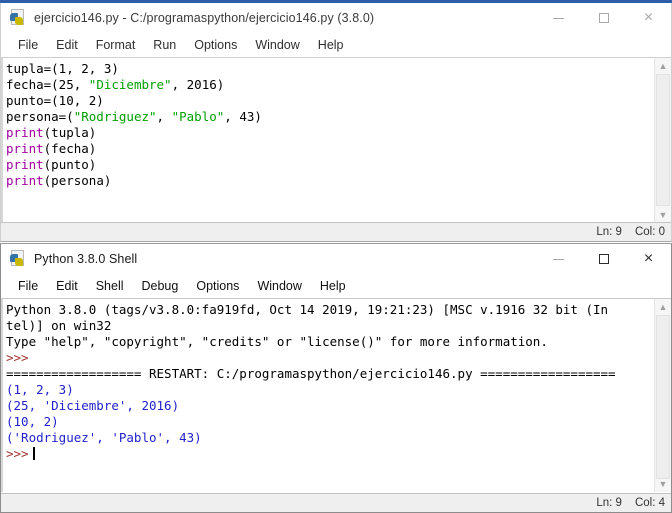 Image resolution: width=672 pixels, height=513 pixels. Describe the element at coordinates (338, 85) in the screenshot. I see `editor-code-line: fecha=(25, "Diciembre", 2016)` at that location.